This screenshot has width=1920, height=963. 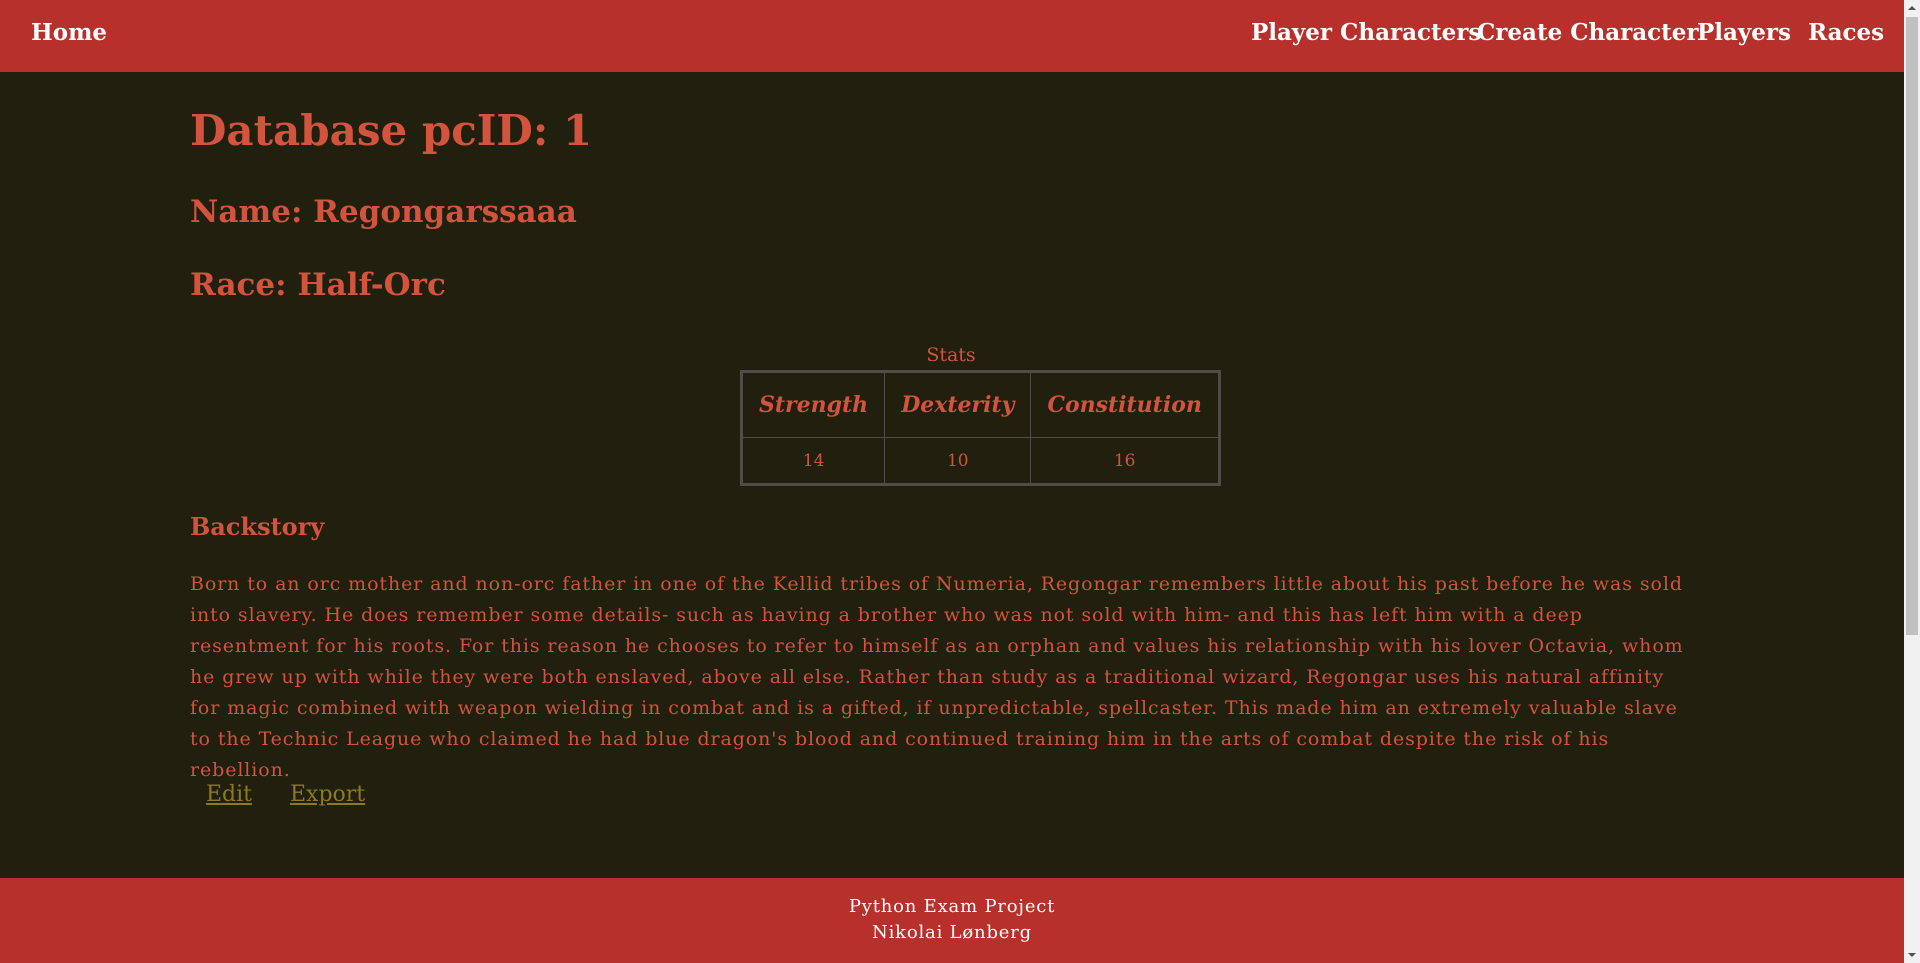 What do you see at coordinates (1744, 32) in the screenshot?
I see `nav-players-link: Players` at bounding box center [1744, 32].